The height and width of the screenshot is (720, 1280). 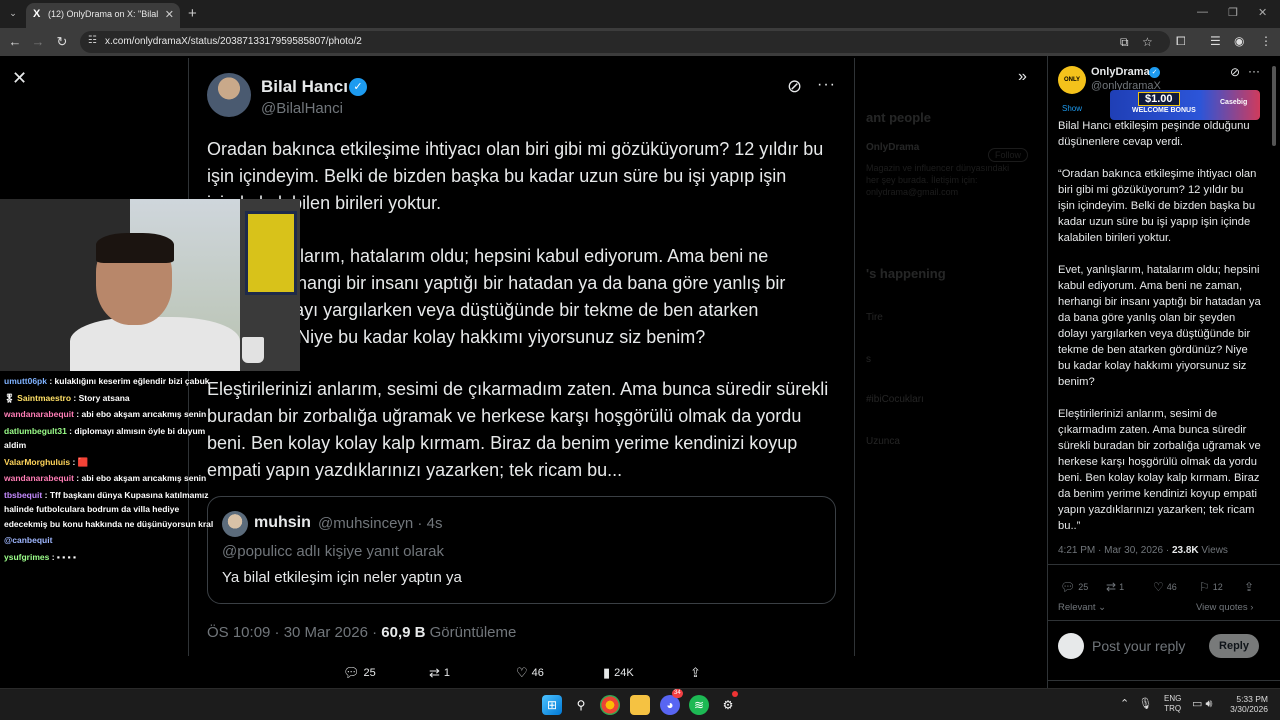 What do you see at coordinates (735, 694) in the screenshot?
I see `notification-dot` at bounding box center [735, 694].